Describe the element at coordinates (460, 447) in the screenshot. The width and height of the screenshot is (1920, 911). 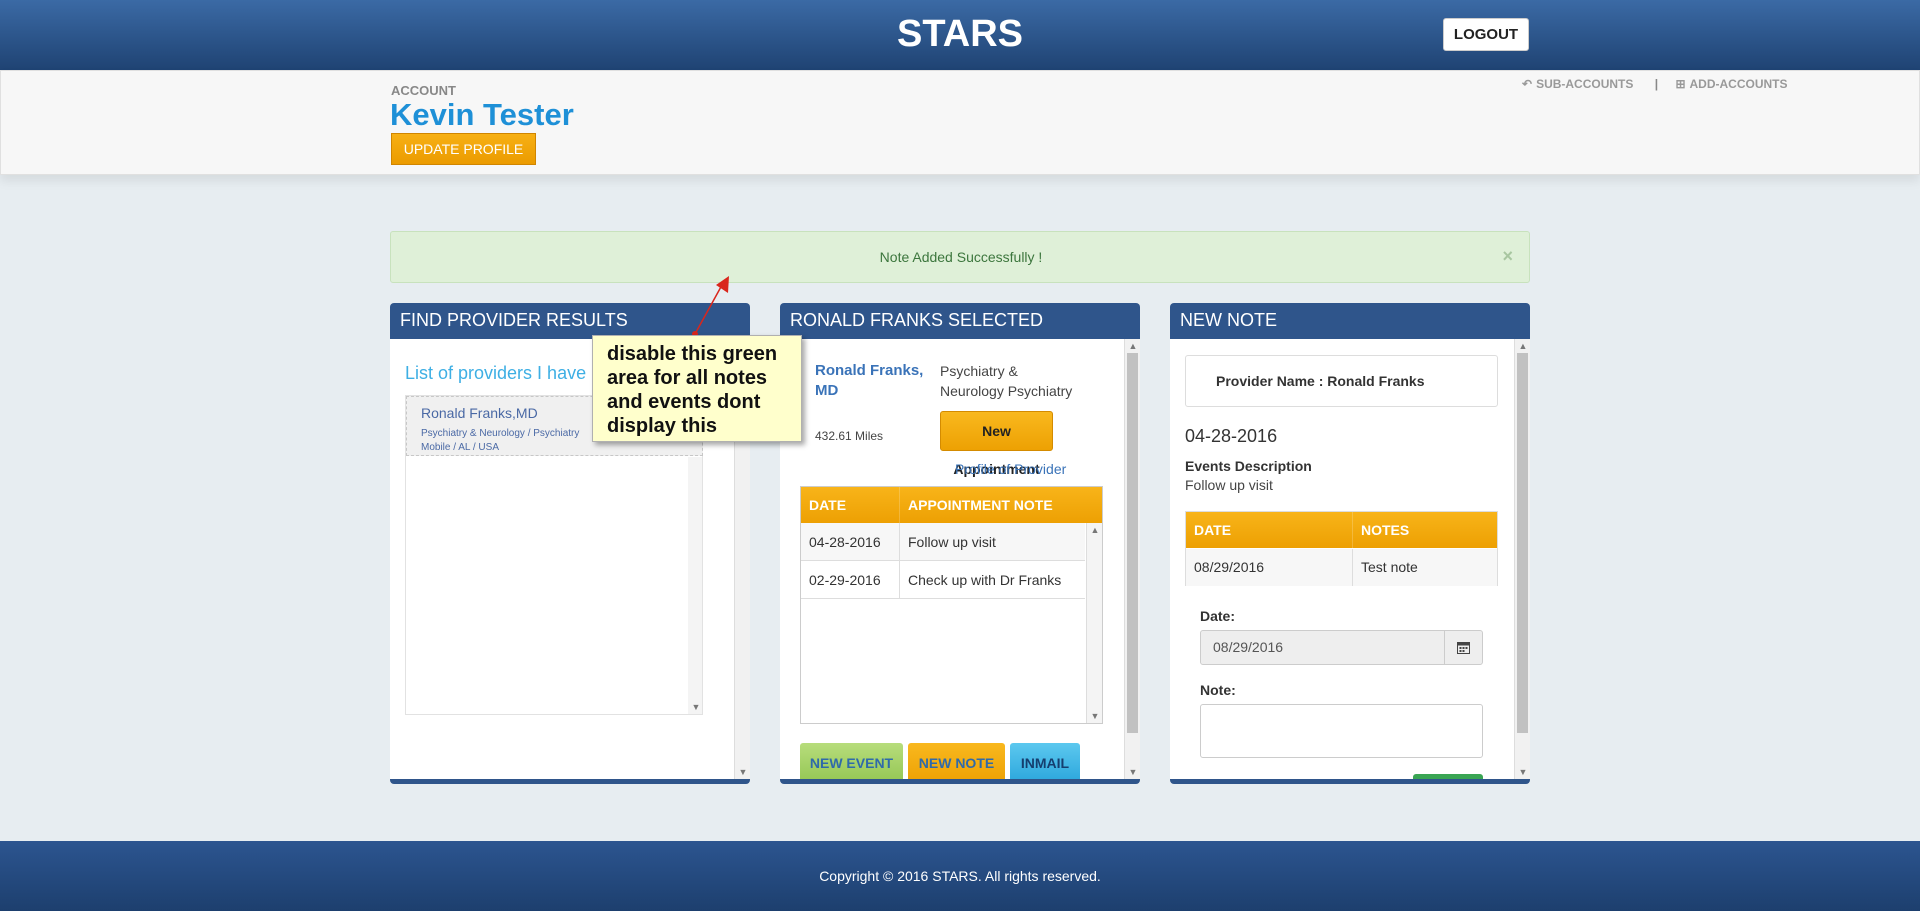
I see `provider-location: Mobile / AL / USA` at that location.